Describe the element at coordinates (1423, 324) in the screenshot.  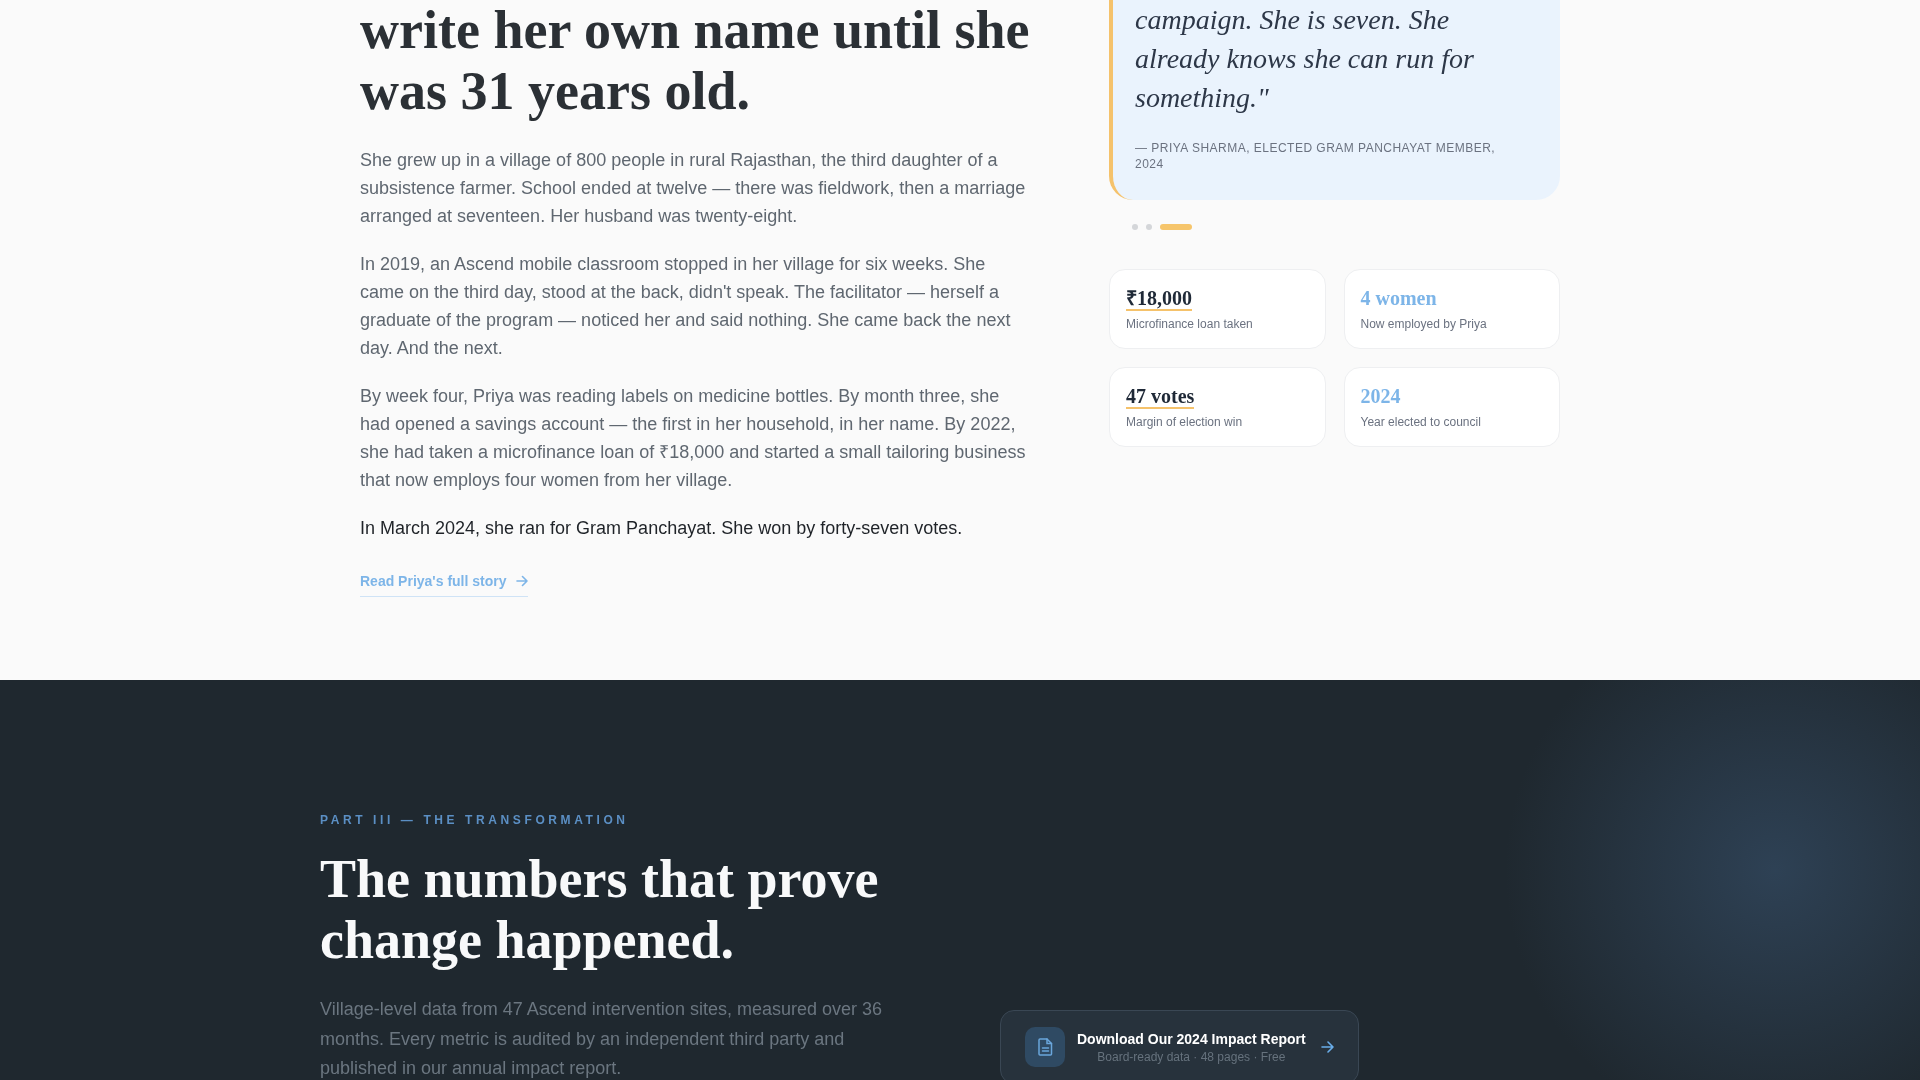
I see `stat-label: Now employed by Priya` at that location.